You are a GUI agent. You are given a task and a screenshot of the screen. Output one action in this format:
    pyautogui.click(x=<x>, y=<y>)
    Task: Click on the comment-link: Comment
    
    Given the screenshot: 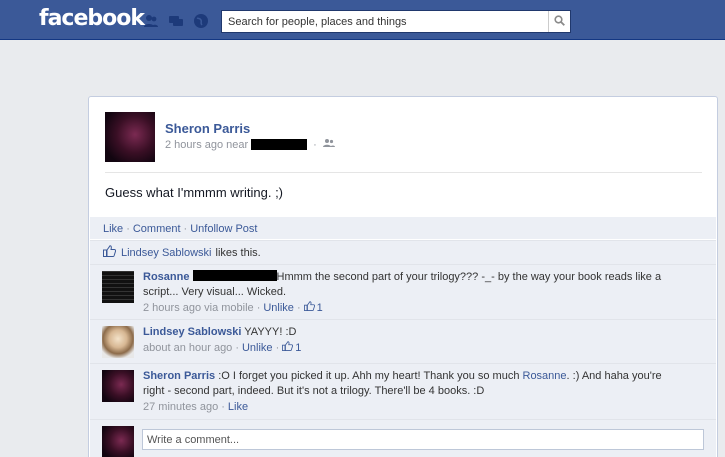 What is the action you would take?
    pyautogui.click(x=157, y=229)
    